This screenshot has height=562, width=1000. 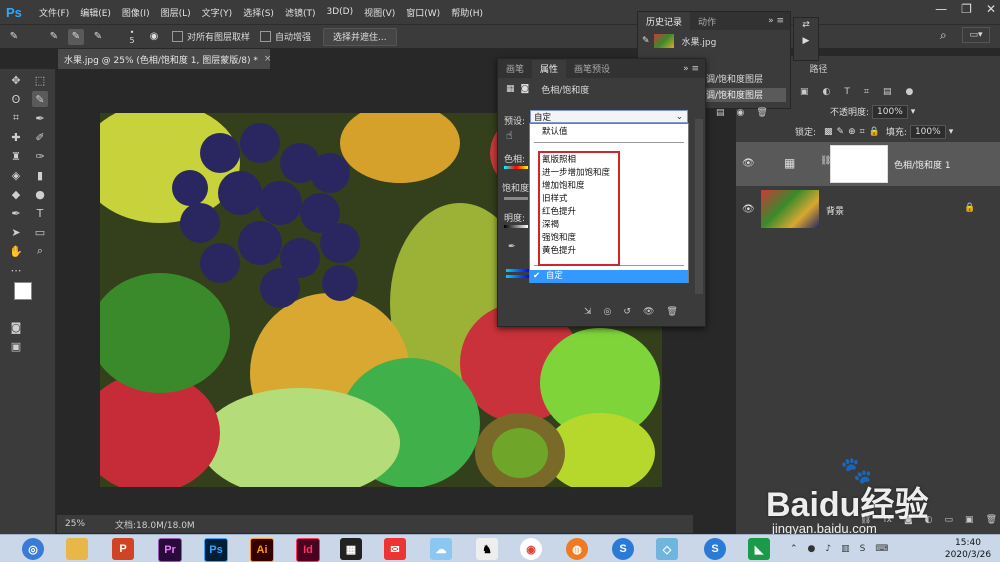 What do you see at coordinates (177, 36) in the screenshot?
I see `sample-all-layers-checkbox` at bounding box center [177, 36].